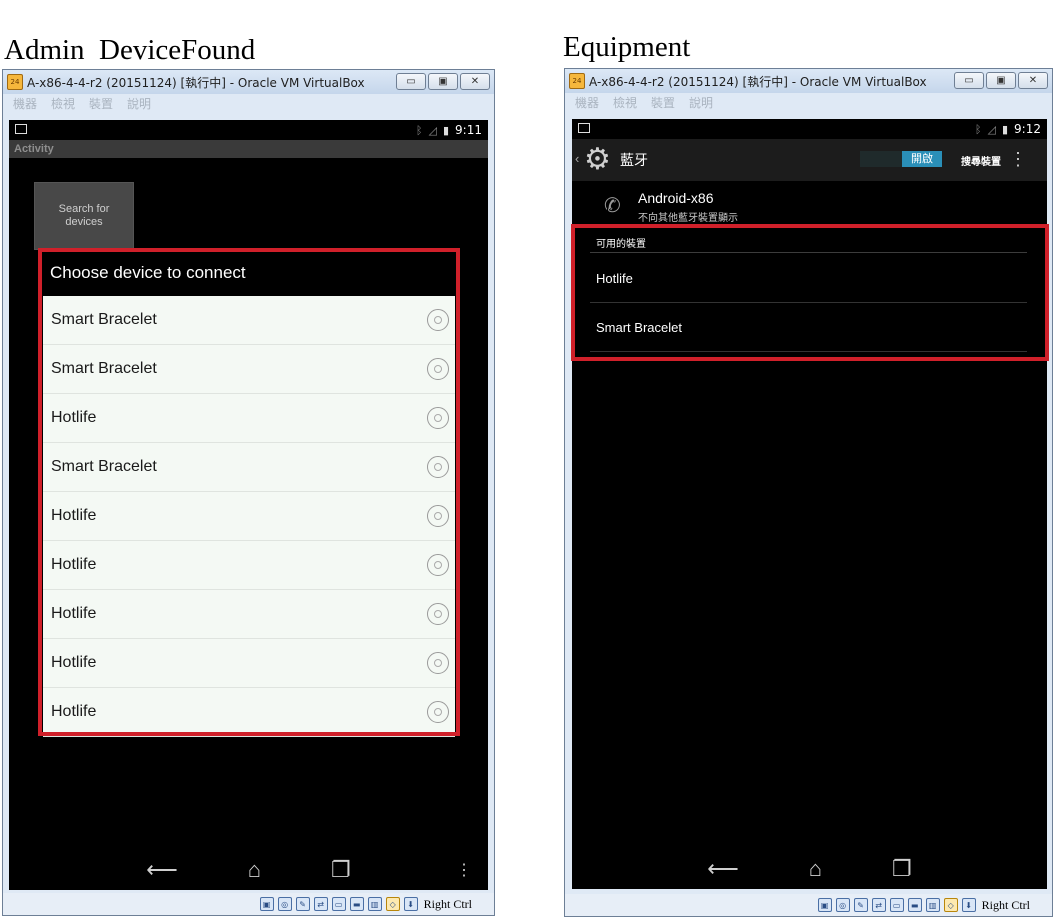 This screenshot has height=922, width=1054. Describe the element at coordinates (901, 159) in the screenshot. I see `bluetooth-toggle: 開啟` at that location.